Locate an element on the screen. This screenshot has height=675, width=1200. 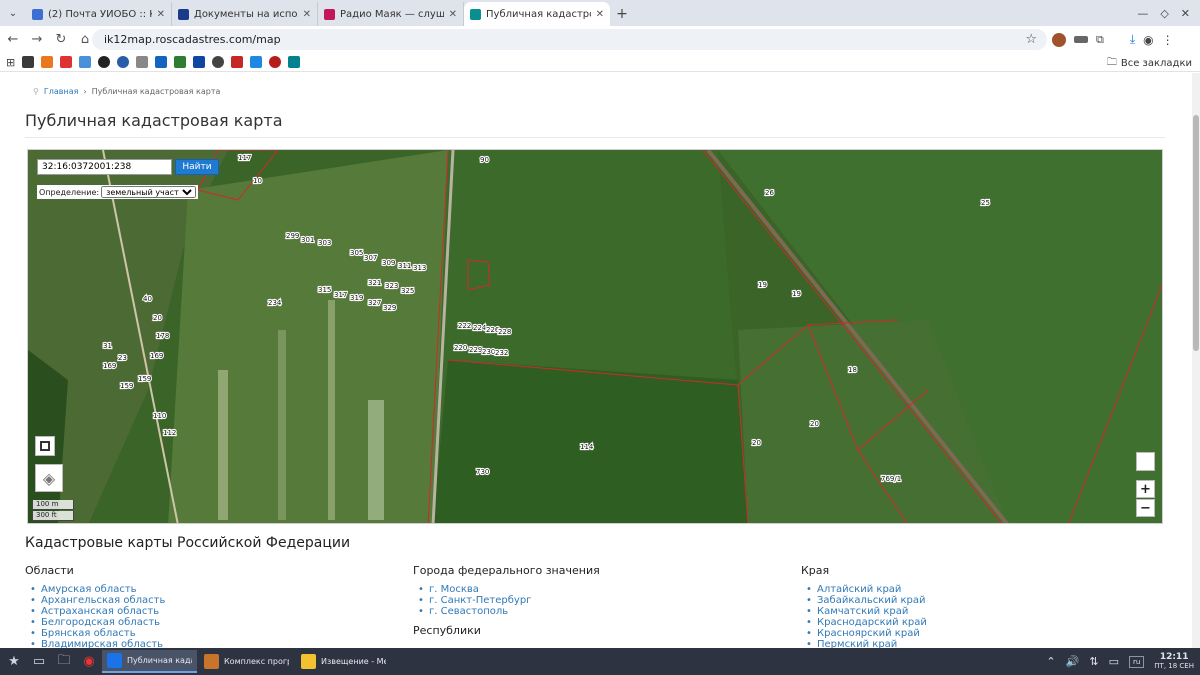
parcel-label: 234 is located at coordinates (275, 303).